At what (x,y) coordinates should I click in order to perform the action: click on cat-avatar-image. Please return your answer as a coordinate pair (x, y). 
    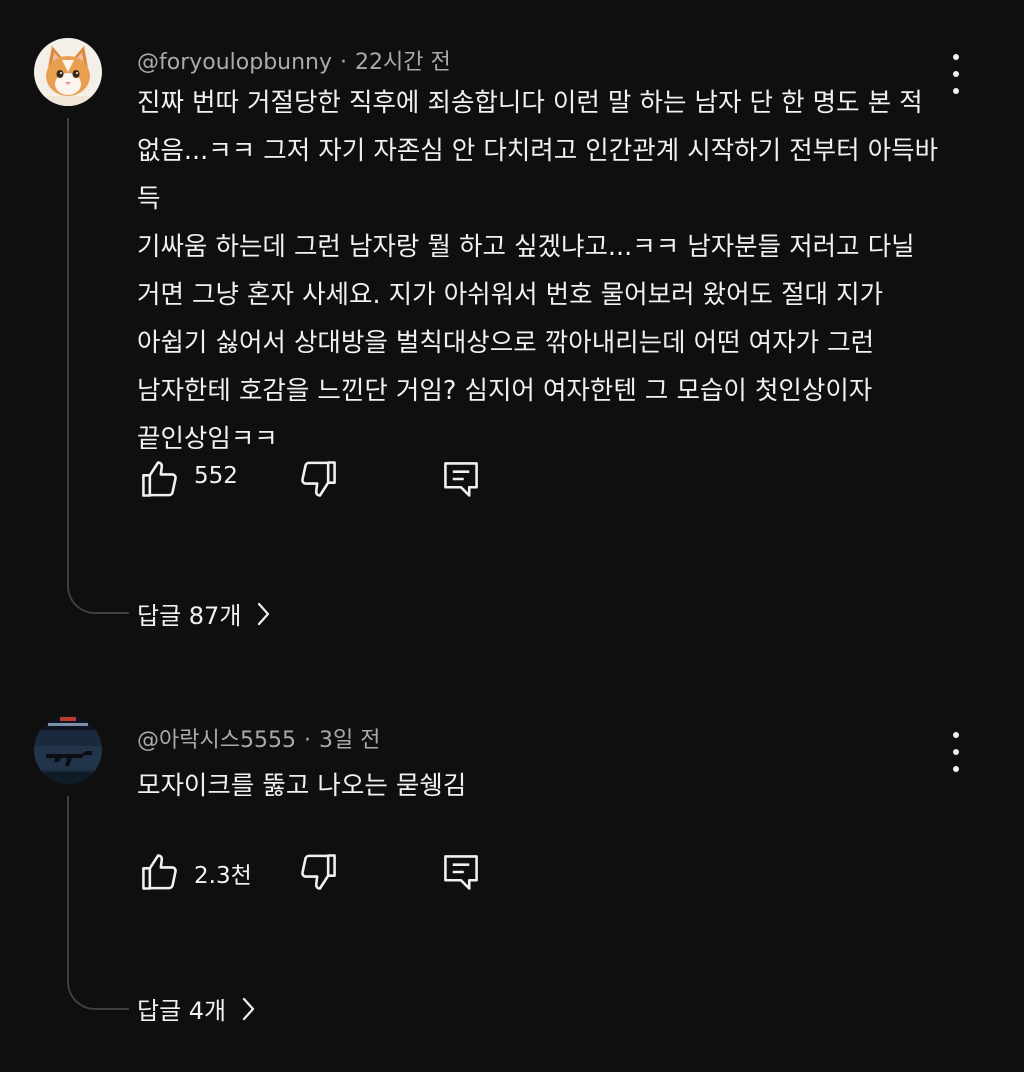
    Looking at the image, I should click on (68, 72).